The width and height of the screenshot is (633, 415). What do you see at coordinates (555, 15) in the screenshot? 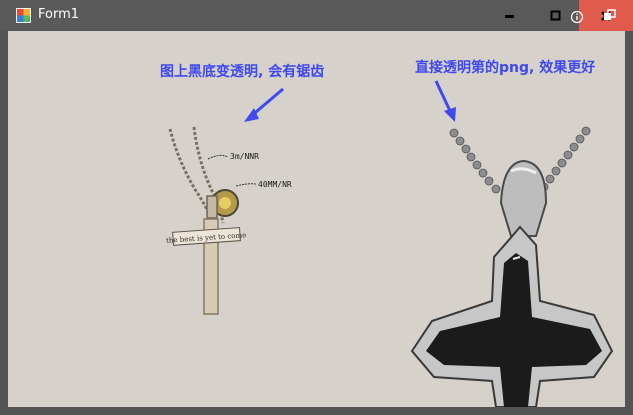
I see `maximize-icon` at bounding box center [555, 15].